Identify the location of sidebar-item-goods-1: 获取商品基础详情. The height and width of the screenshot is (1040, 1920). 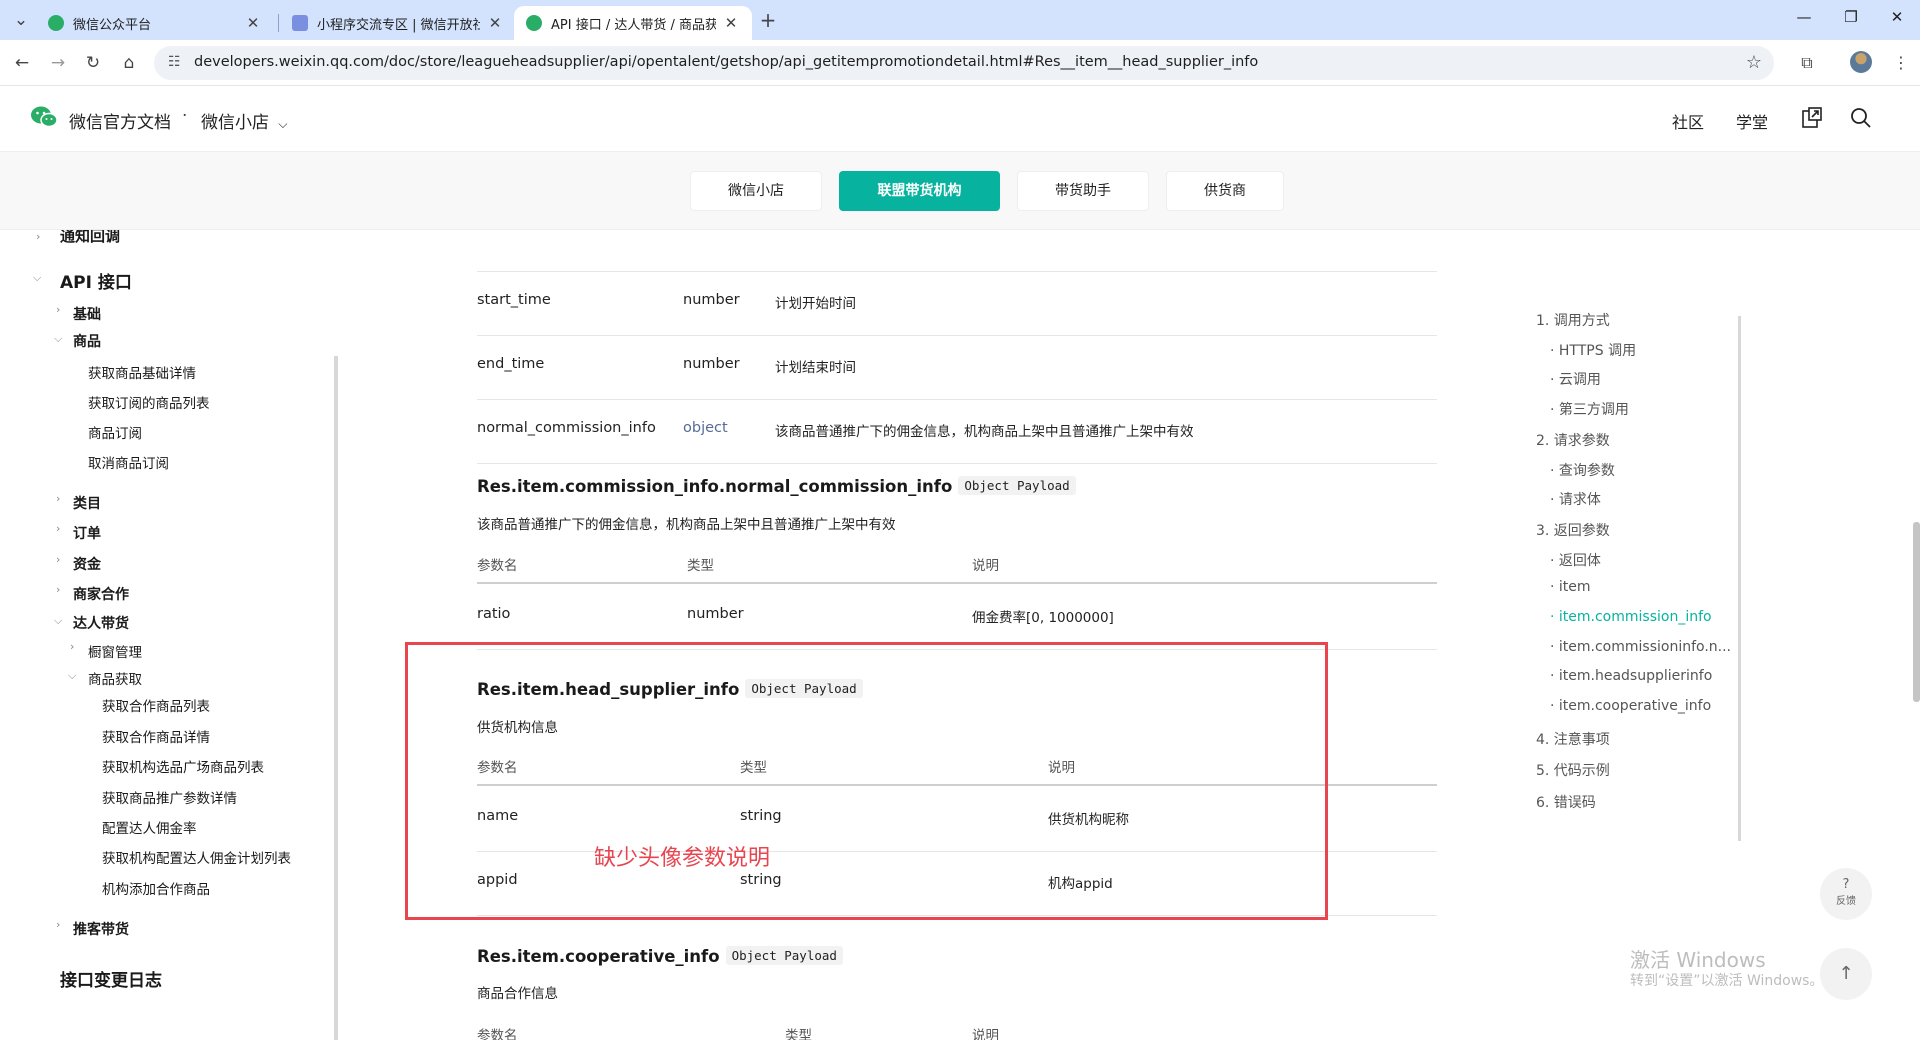
(142, 372).